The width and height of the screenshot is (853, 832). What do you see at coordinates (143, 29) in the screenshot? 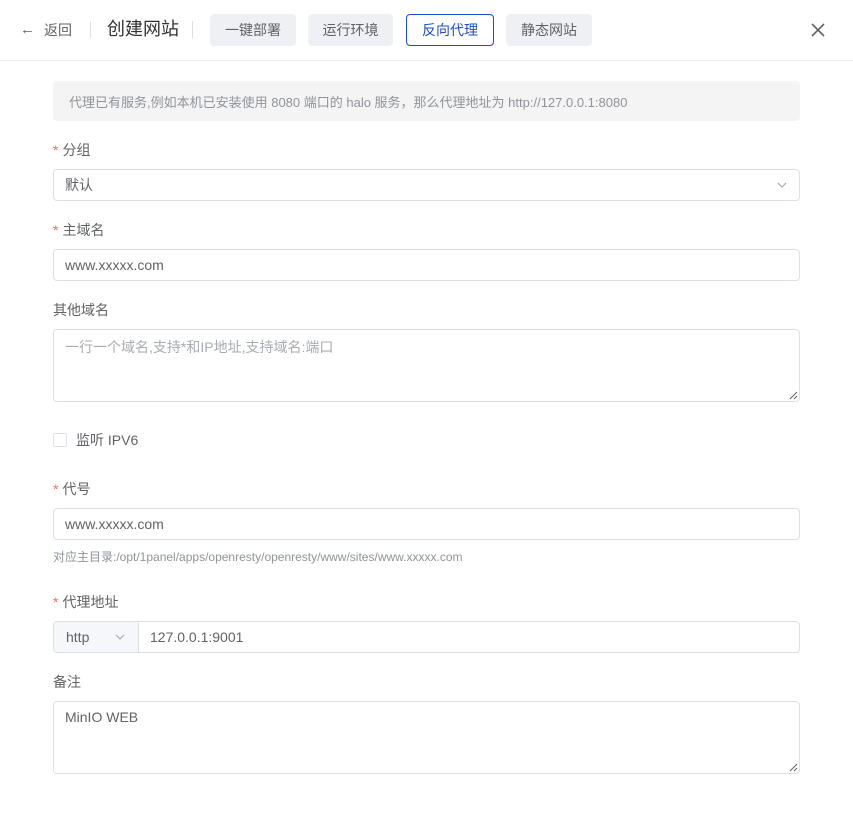
I see `page-title: 创建网站` at bounding box center [143, 29].